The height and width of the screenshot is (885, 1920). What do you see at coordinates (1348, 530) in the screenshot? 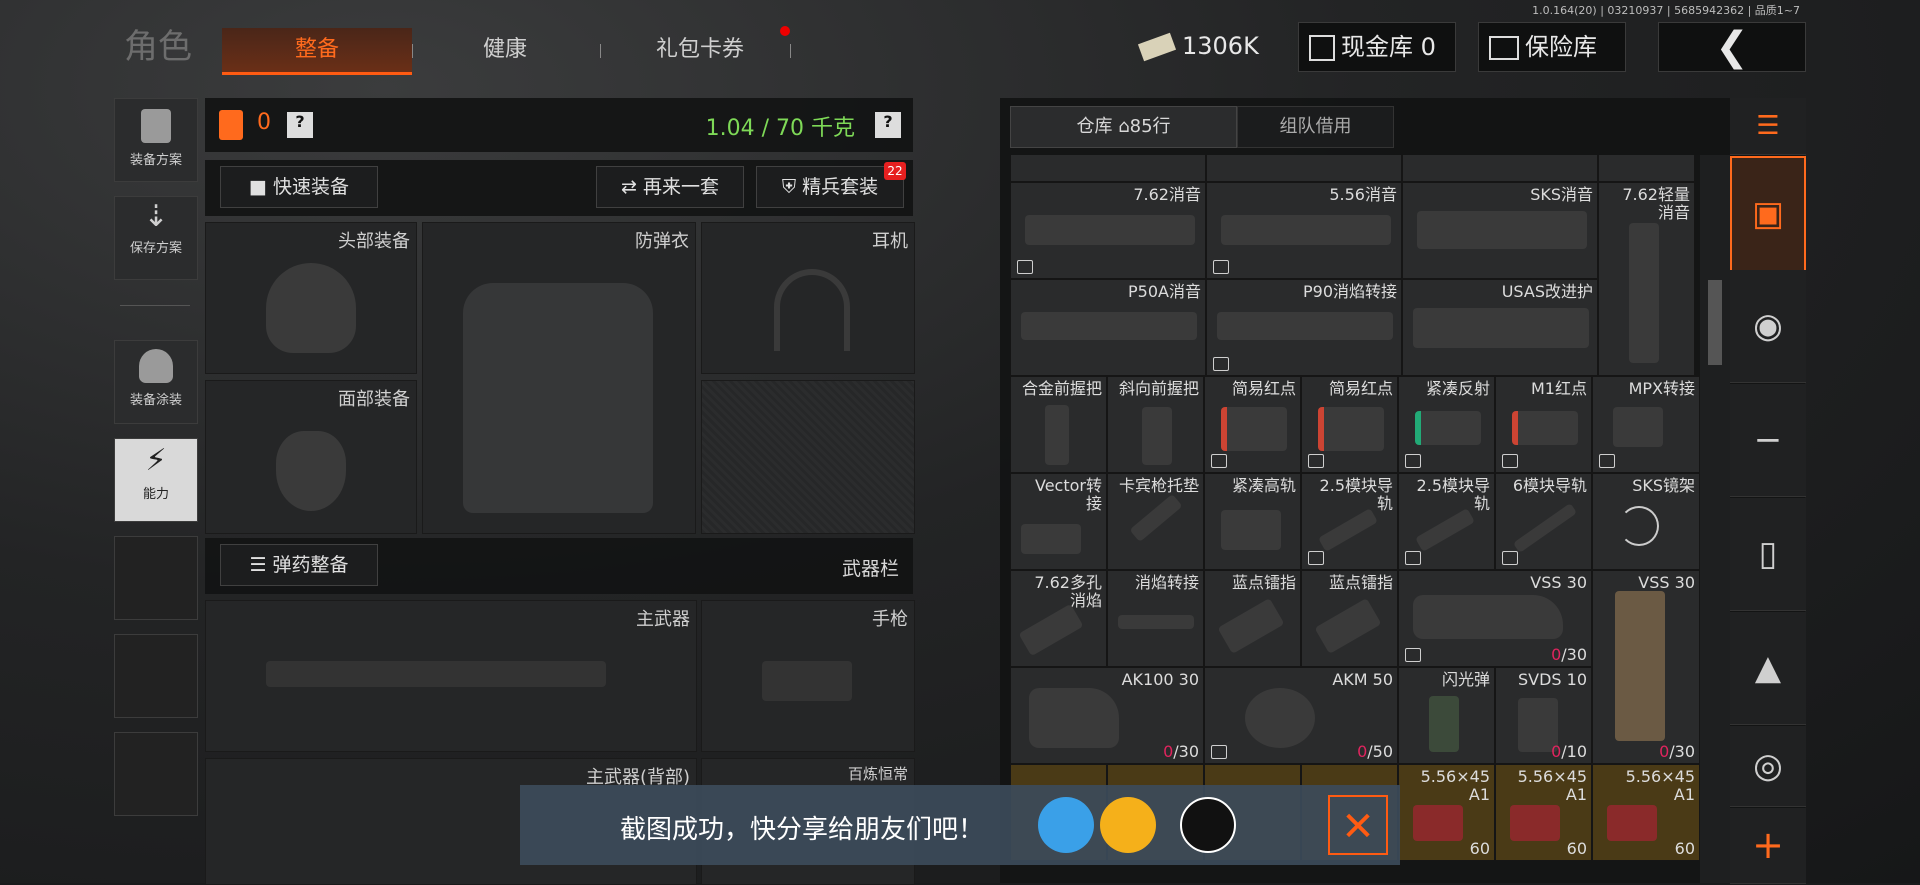
I see `rail-icon` at bounding box center [1348, 530].